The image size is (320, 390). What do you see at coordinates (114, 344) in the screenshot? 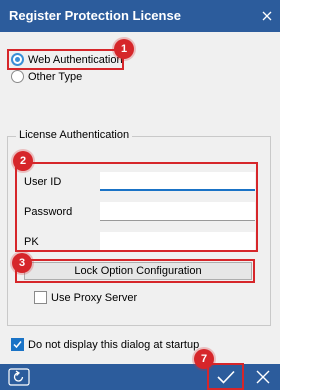
I see `do-not-display-label: Do not display this dialog at startup` at bounding box center [114, 344].